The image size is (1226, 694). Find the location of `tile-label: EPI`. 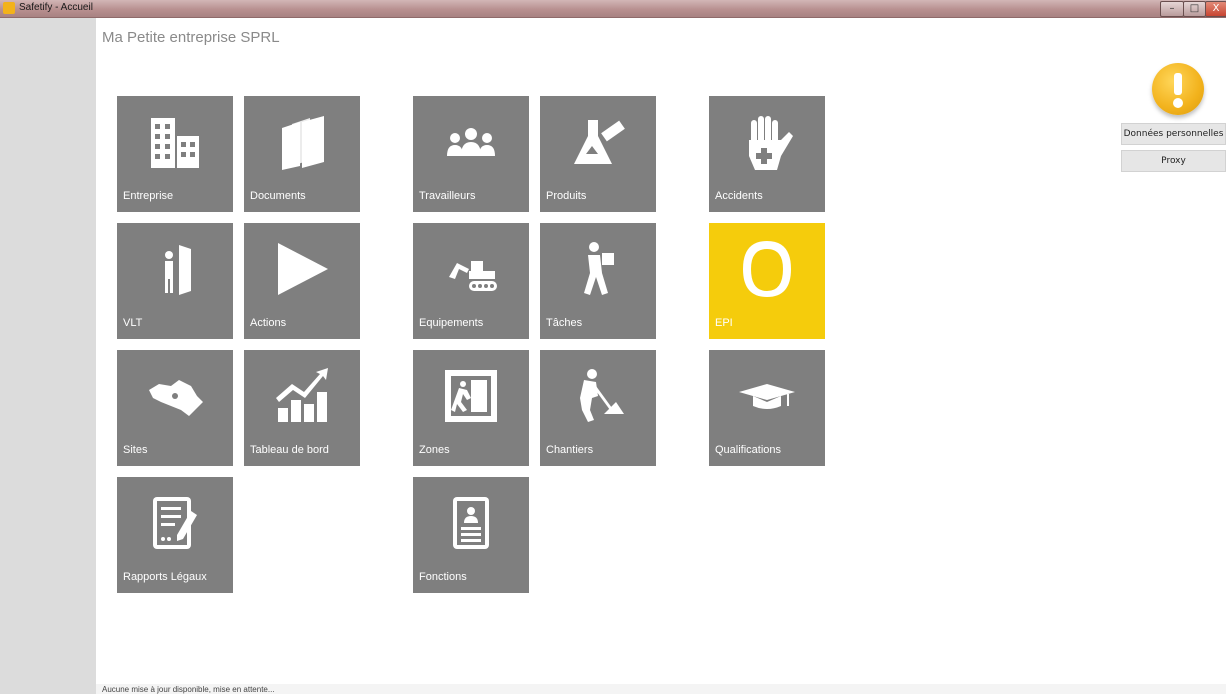

tile-label: EPI is located at coordinates (724, 323).